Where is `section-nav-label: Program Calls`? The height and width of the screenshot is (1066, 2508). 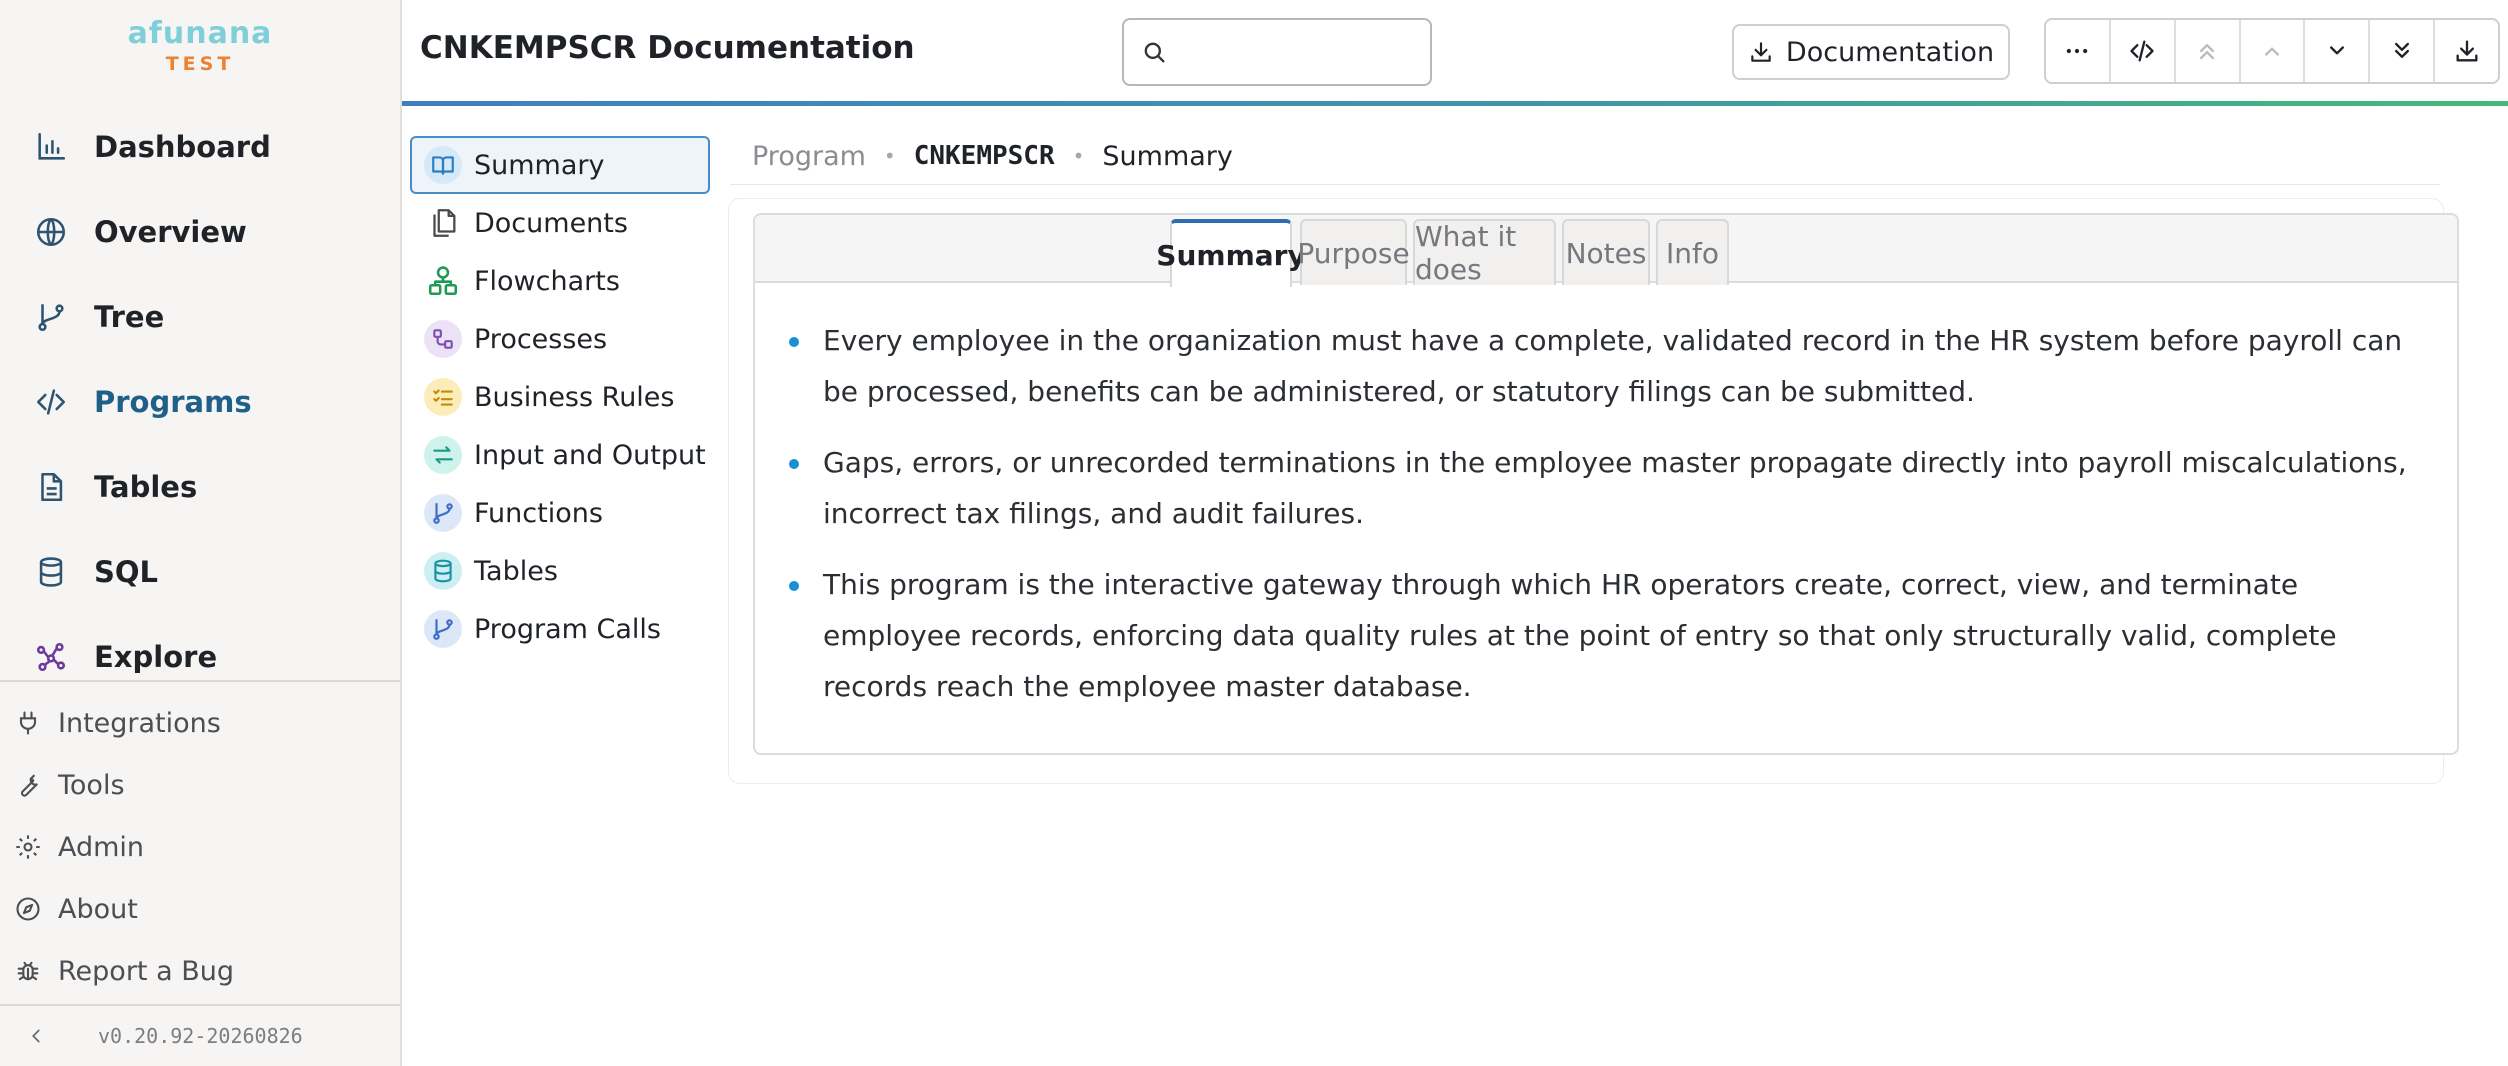
section-nav-label: Program Calls is located at coordinates (567, 629).